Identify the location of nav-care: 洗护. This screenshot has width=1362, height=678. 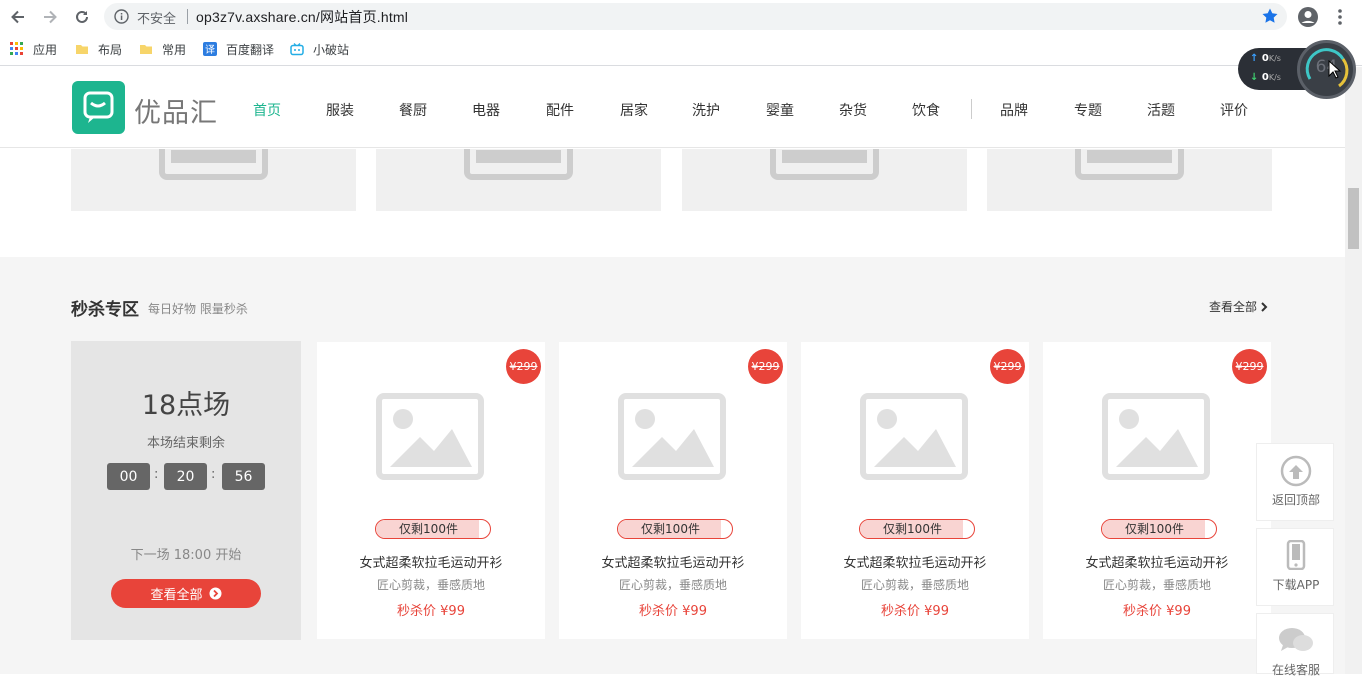
(706, 110).